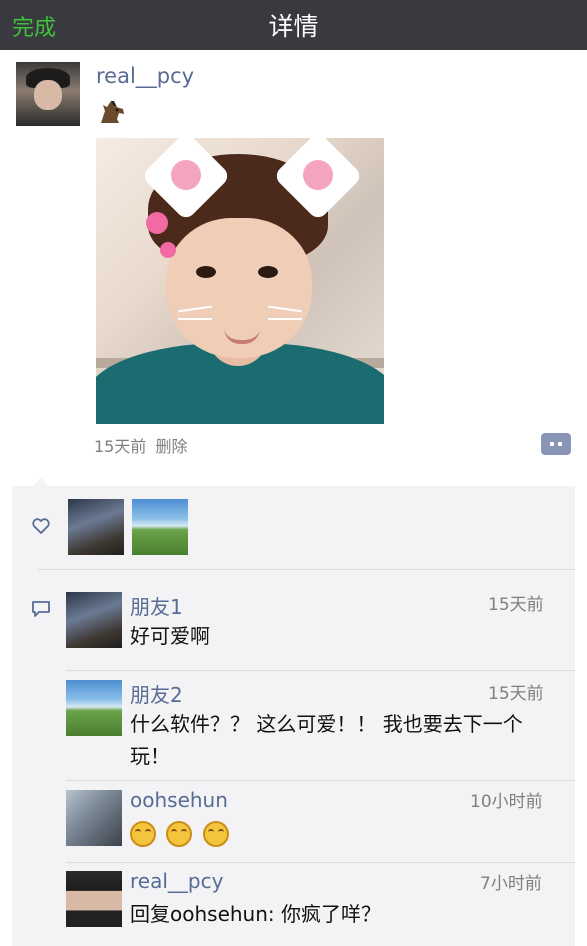 The height and width of the screenshot is (946, 587). I want to click on comment-emojis, so click(342, 832).